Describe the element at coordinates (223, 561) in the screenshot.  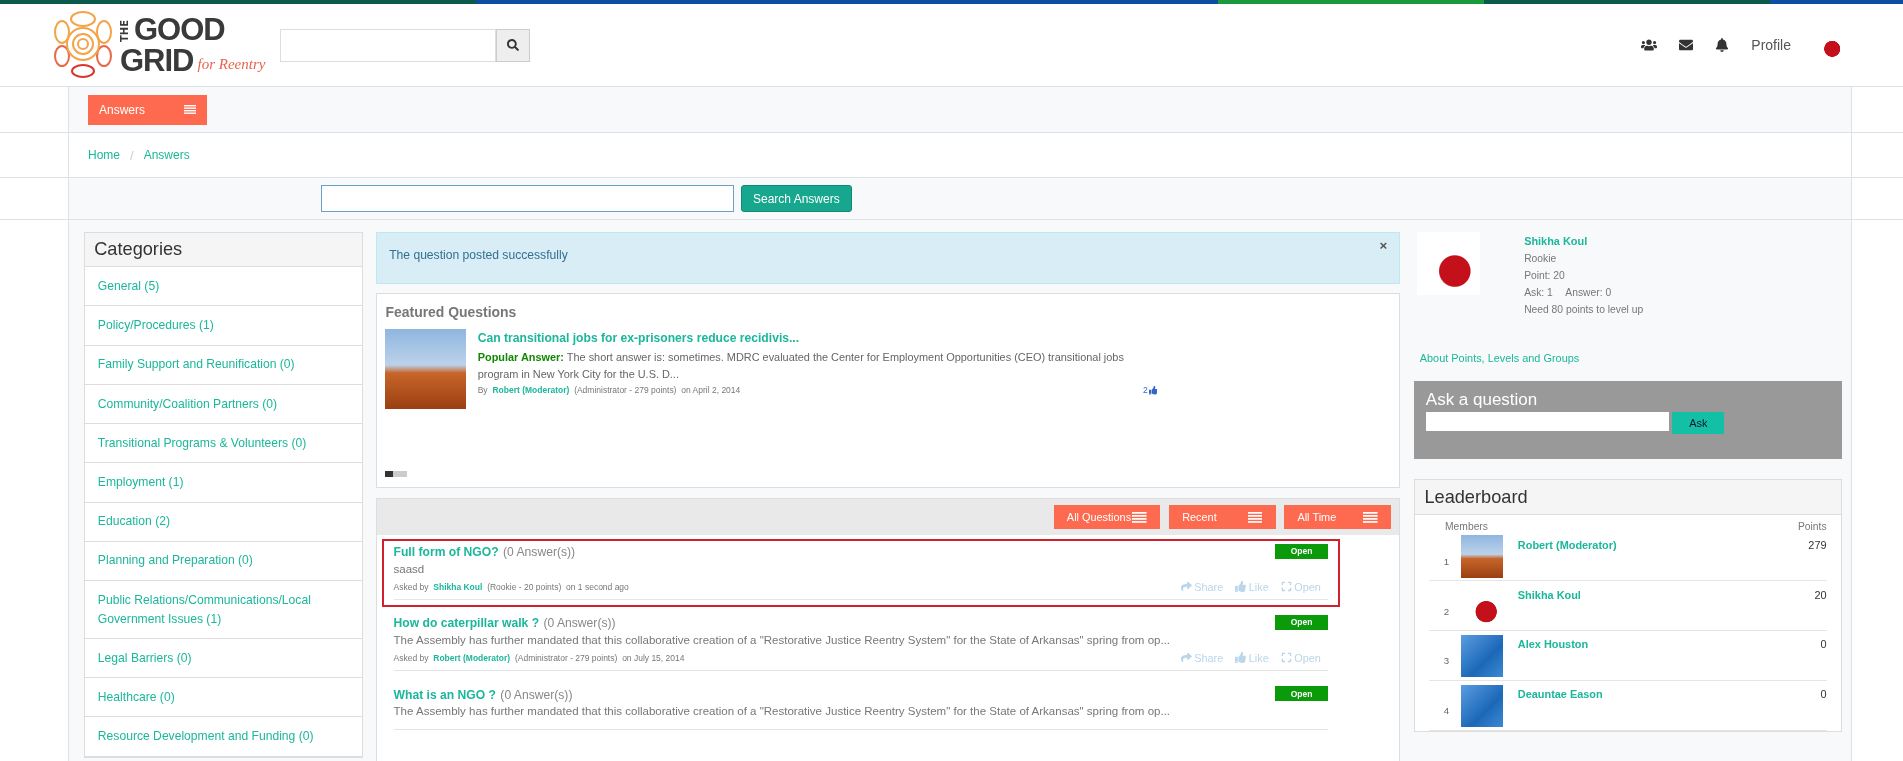
I see `category-link: Planning and Preparation (0)` at that location.